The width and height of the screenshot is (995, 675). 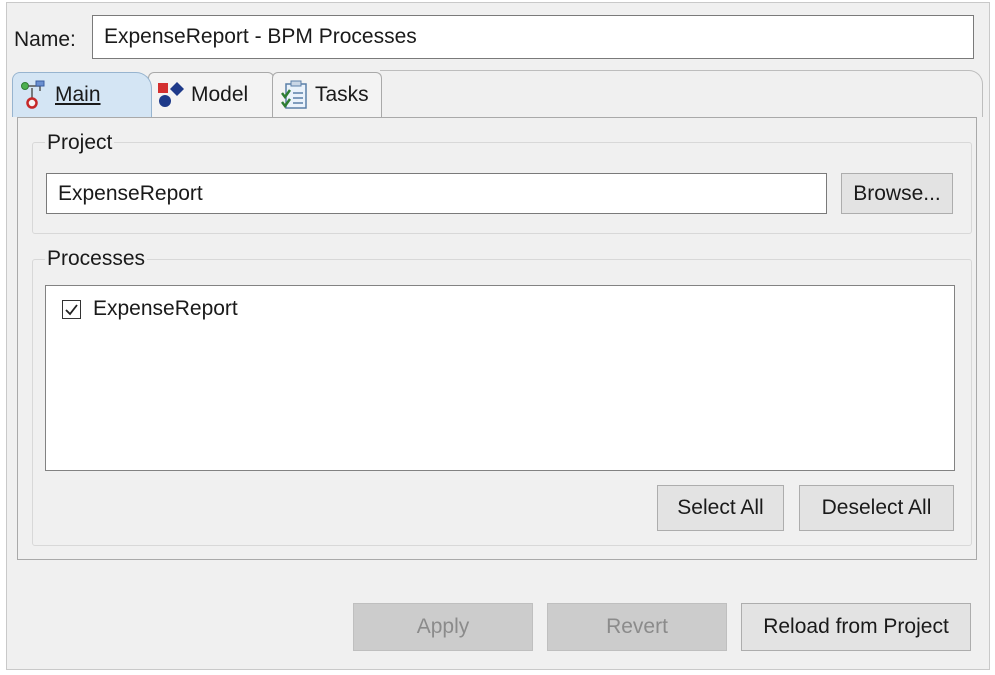 I want to click on reload-from-project-button: Reload from Project, so click(x=856, y=627).